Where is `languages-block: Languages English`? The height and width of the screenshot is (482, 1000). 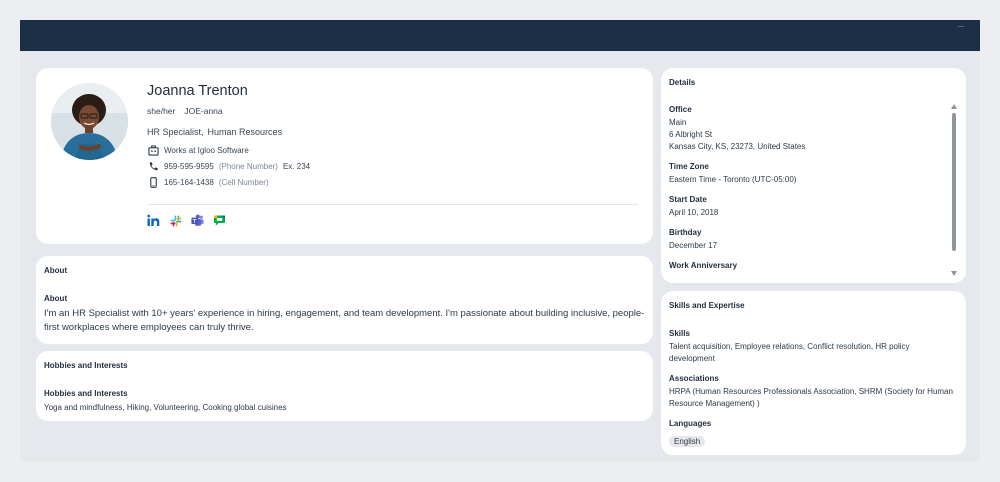
languages-block: Languages English is located at coordinates (811, 434).